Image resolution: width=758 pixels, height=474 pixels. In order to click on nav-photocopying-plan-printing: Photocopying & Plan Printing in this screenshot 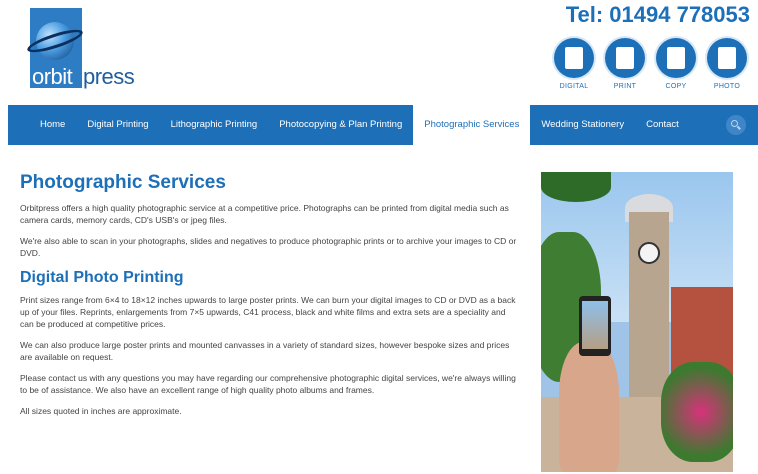, I will do `click(340, 125)`.